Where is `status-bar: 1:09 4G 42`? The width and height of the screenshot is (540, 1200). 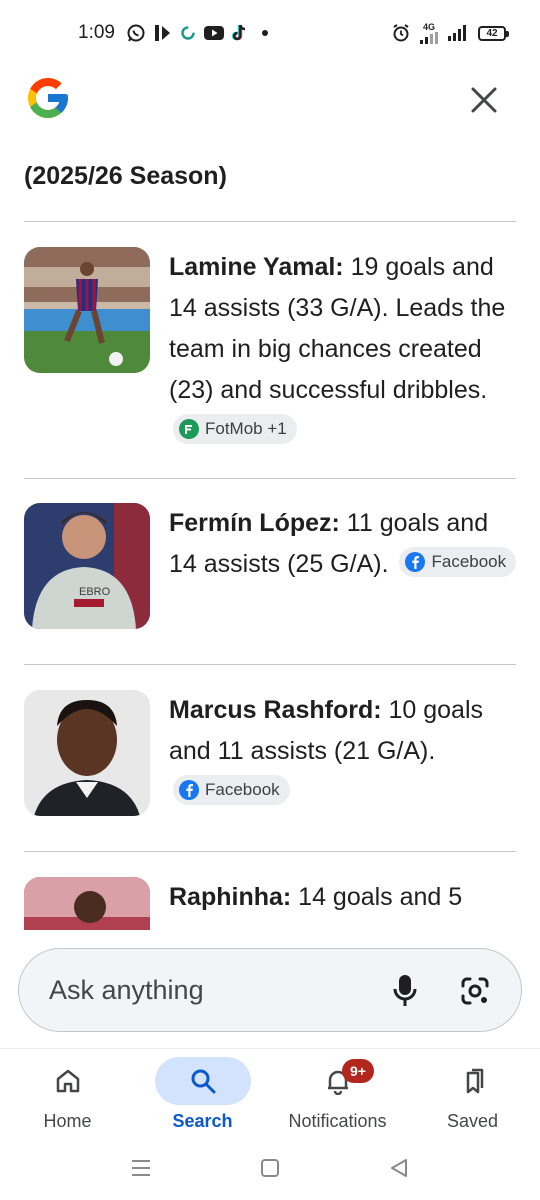 status-bar: 1:09 4G 42 is located at coordinates (270, 33).